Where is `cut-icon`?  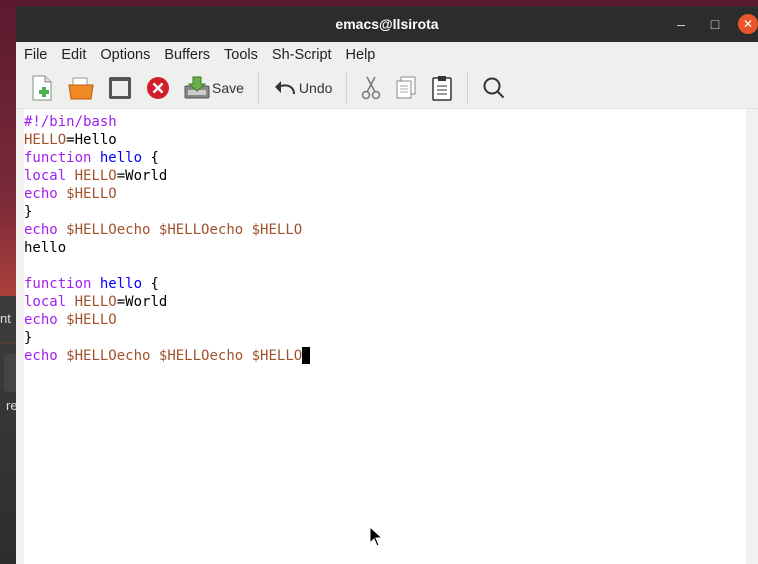
cut-icon is located at coordinates (371, 88).